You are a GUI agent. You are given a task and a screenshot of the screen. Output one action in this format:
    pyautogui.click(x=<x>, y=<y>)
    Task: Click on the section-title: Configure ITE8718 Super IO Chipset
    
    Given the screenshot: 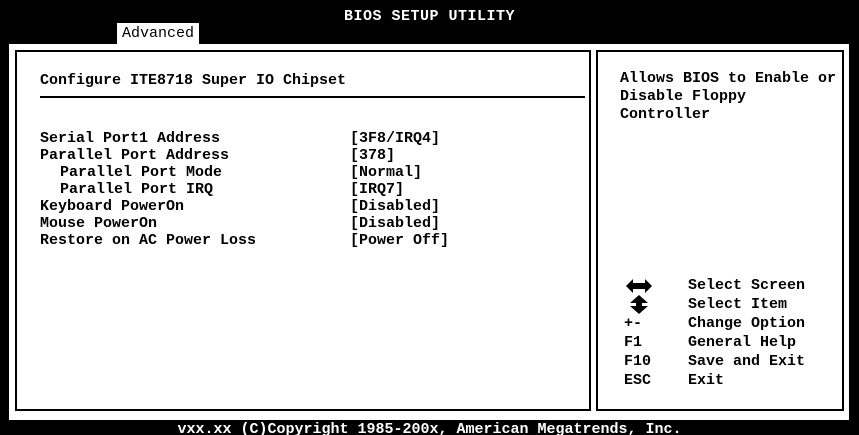 What is the action you would take?
    pyautogui.click(x=193, y=80)
    